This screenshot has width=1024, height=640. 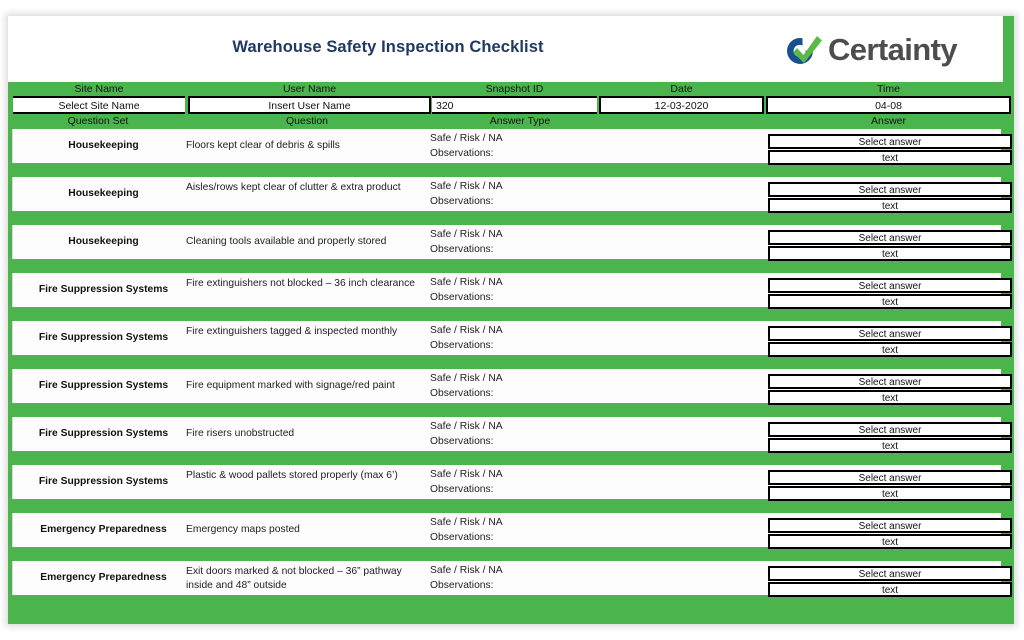 What do you see at coordinates (514, 105) in the screenshot?
I see `snapshot-id-field: 320` at bounding box center [514, 105].